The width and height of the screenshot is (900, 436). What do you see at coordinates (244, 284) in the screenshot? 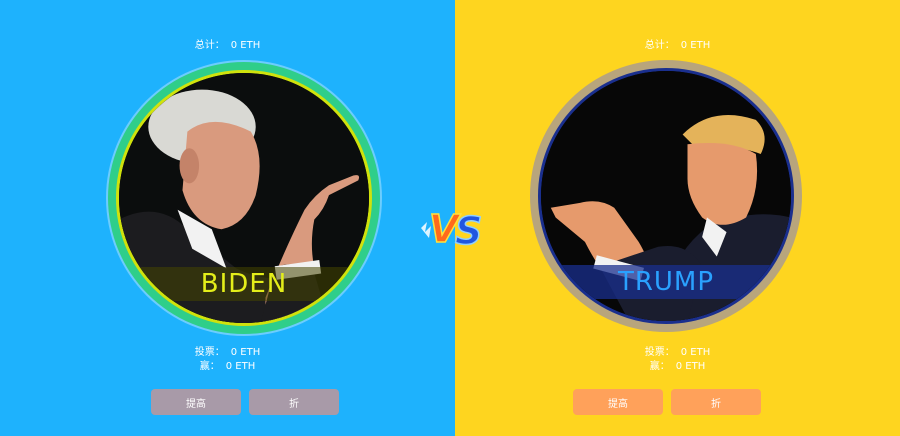
I see `biden-name: BIDEN` at bounding box center [244, 284].